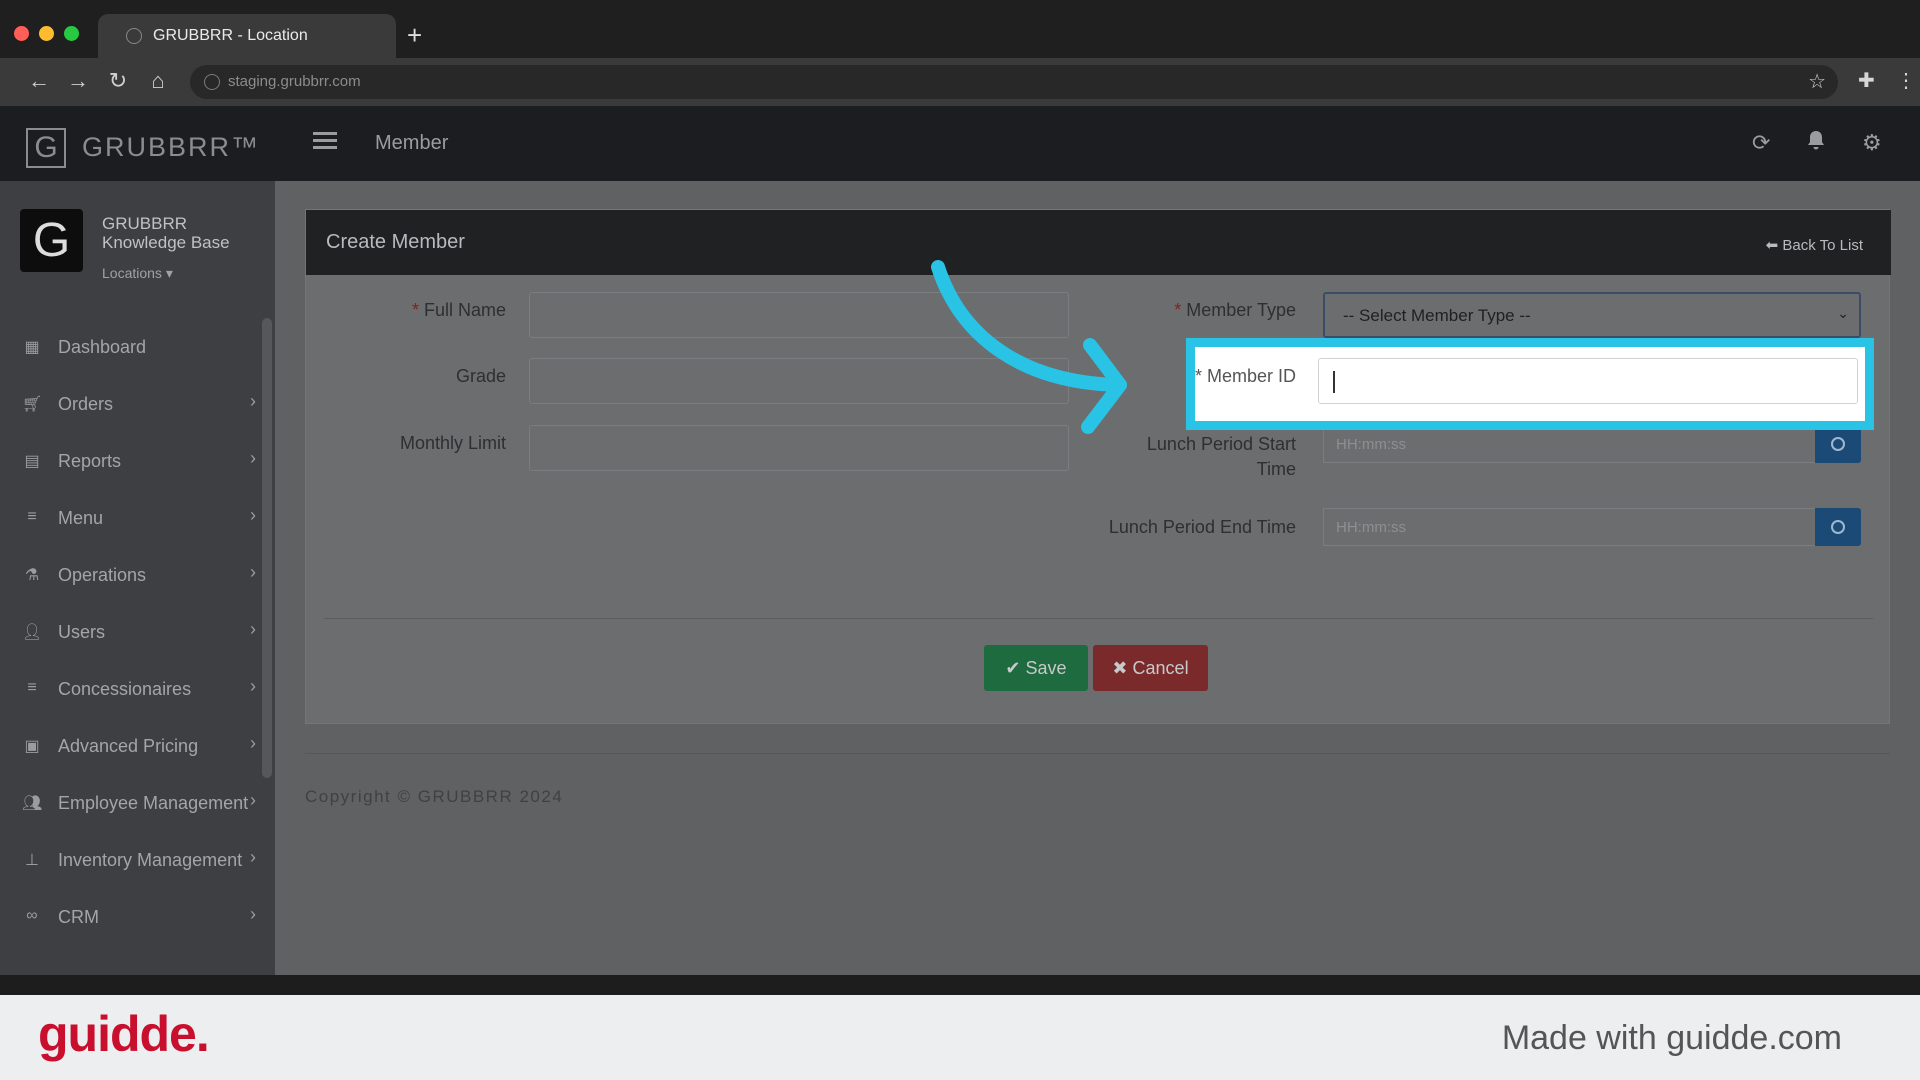 This screenshot has height=1080, width=1920. Describe the element at coordinates (1816, 144) in the screenshot. I see `bell-icon` at that location.